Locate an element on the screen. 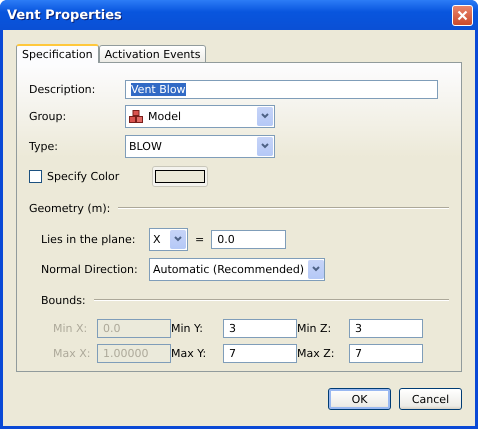 This screenshot has width=478, height=429. field-label: Normal Direction: is located at coordinates (90, 269).